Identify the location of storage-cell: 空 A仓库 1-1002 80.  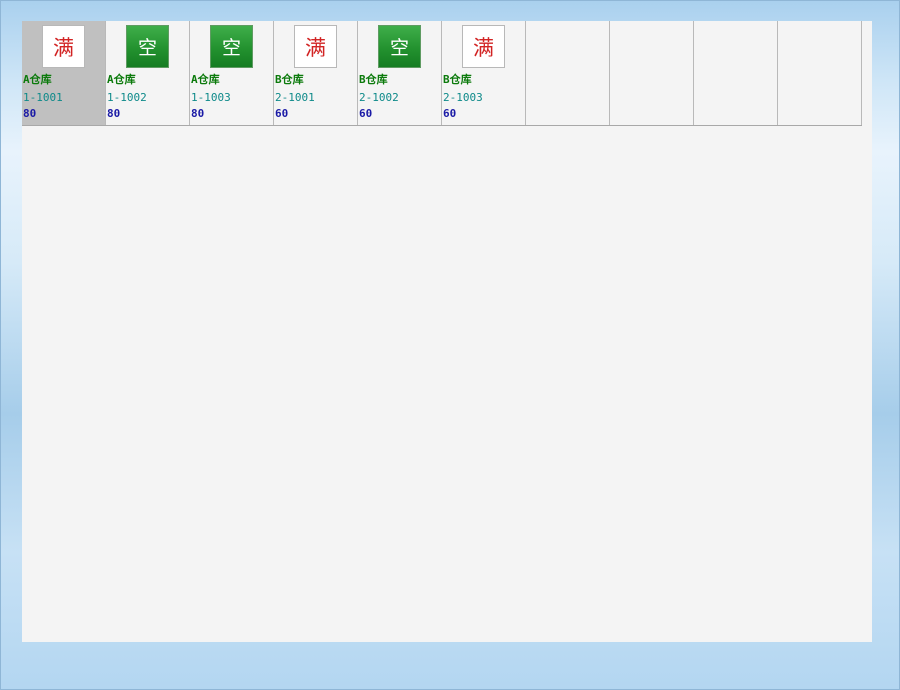
(148, 73).